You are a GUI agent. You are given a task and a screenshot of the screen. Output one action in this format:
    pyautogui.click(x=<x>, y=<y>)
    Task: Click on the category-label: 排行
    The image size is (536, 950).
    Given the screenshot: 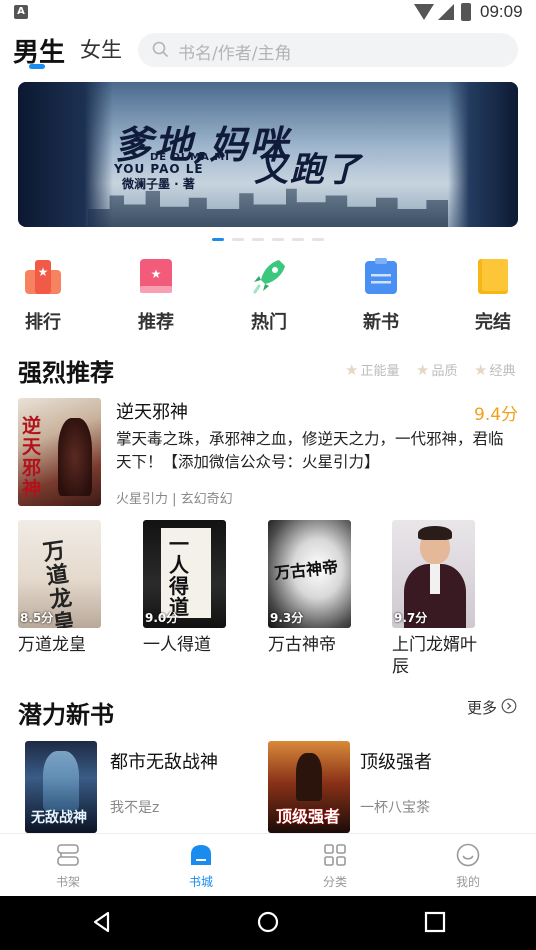 What is the action you would take?
    pyautogui.click(x=43, y=322)
    